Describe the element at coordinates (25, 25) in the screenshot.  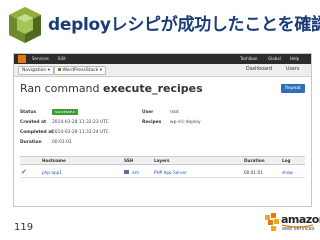
I see `opsworks-cube-logo` at that location.